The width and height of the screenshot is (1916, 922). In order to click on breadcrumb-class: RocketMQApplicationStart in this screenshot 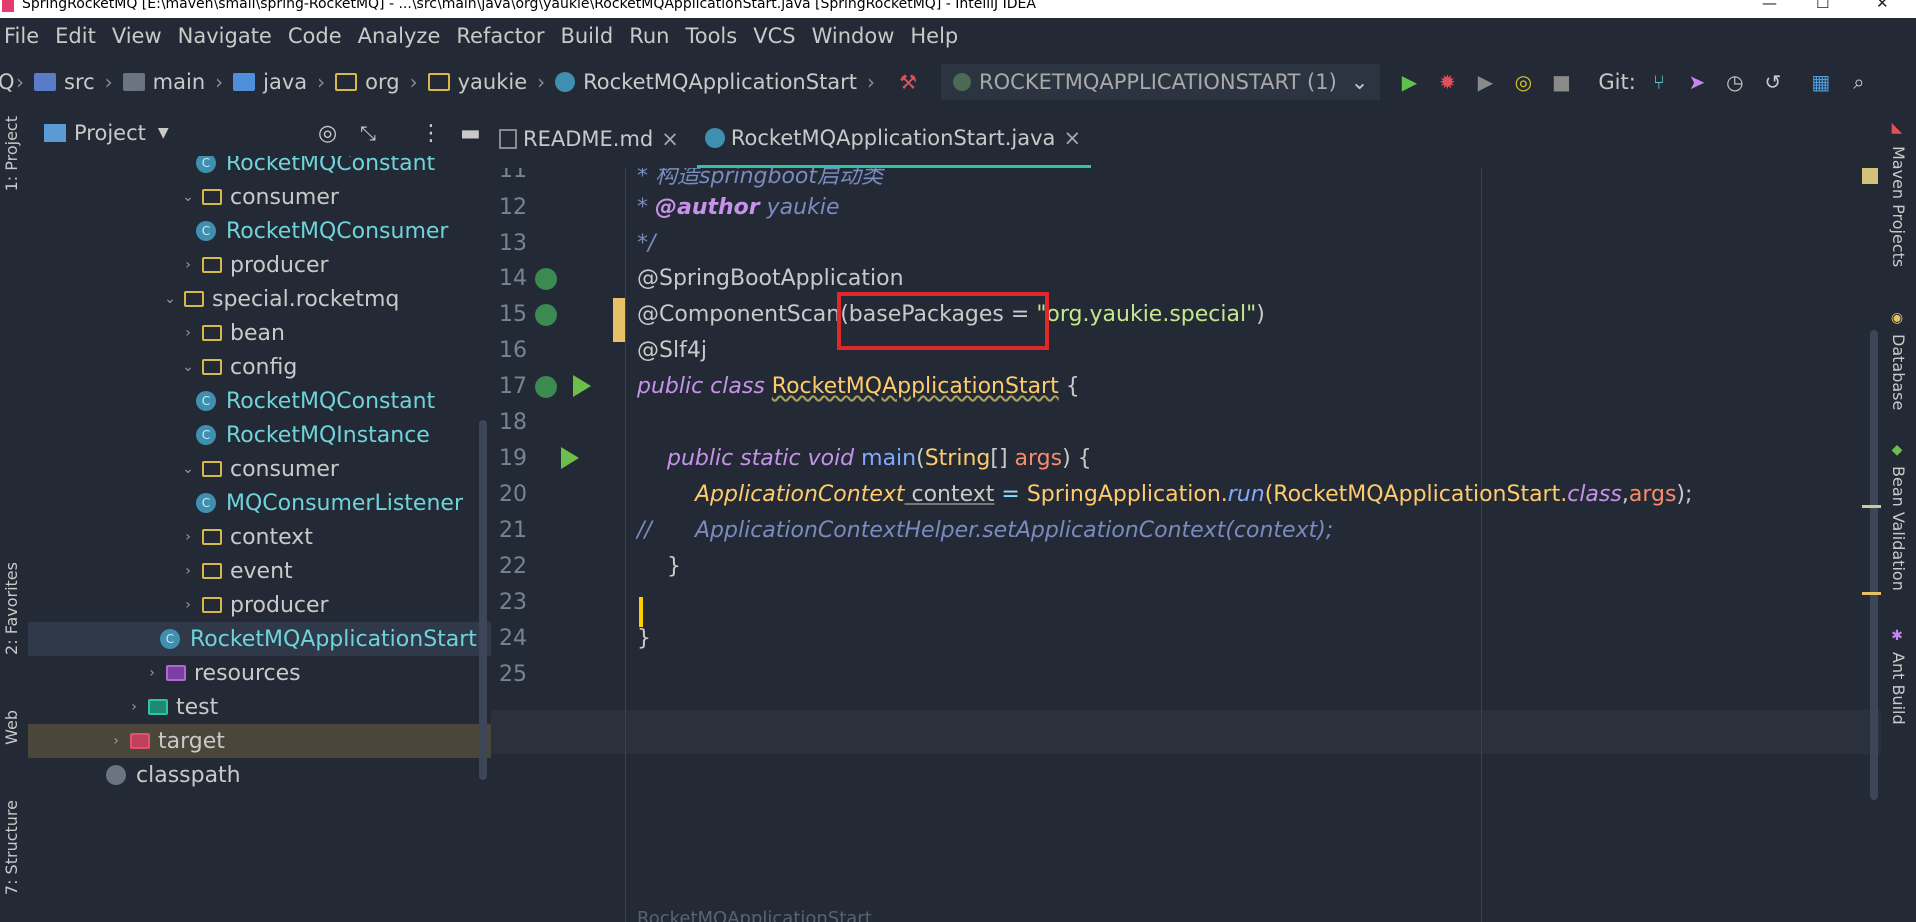, I will do `click(706, 82)`.